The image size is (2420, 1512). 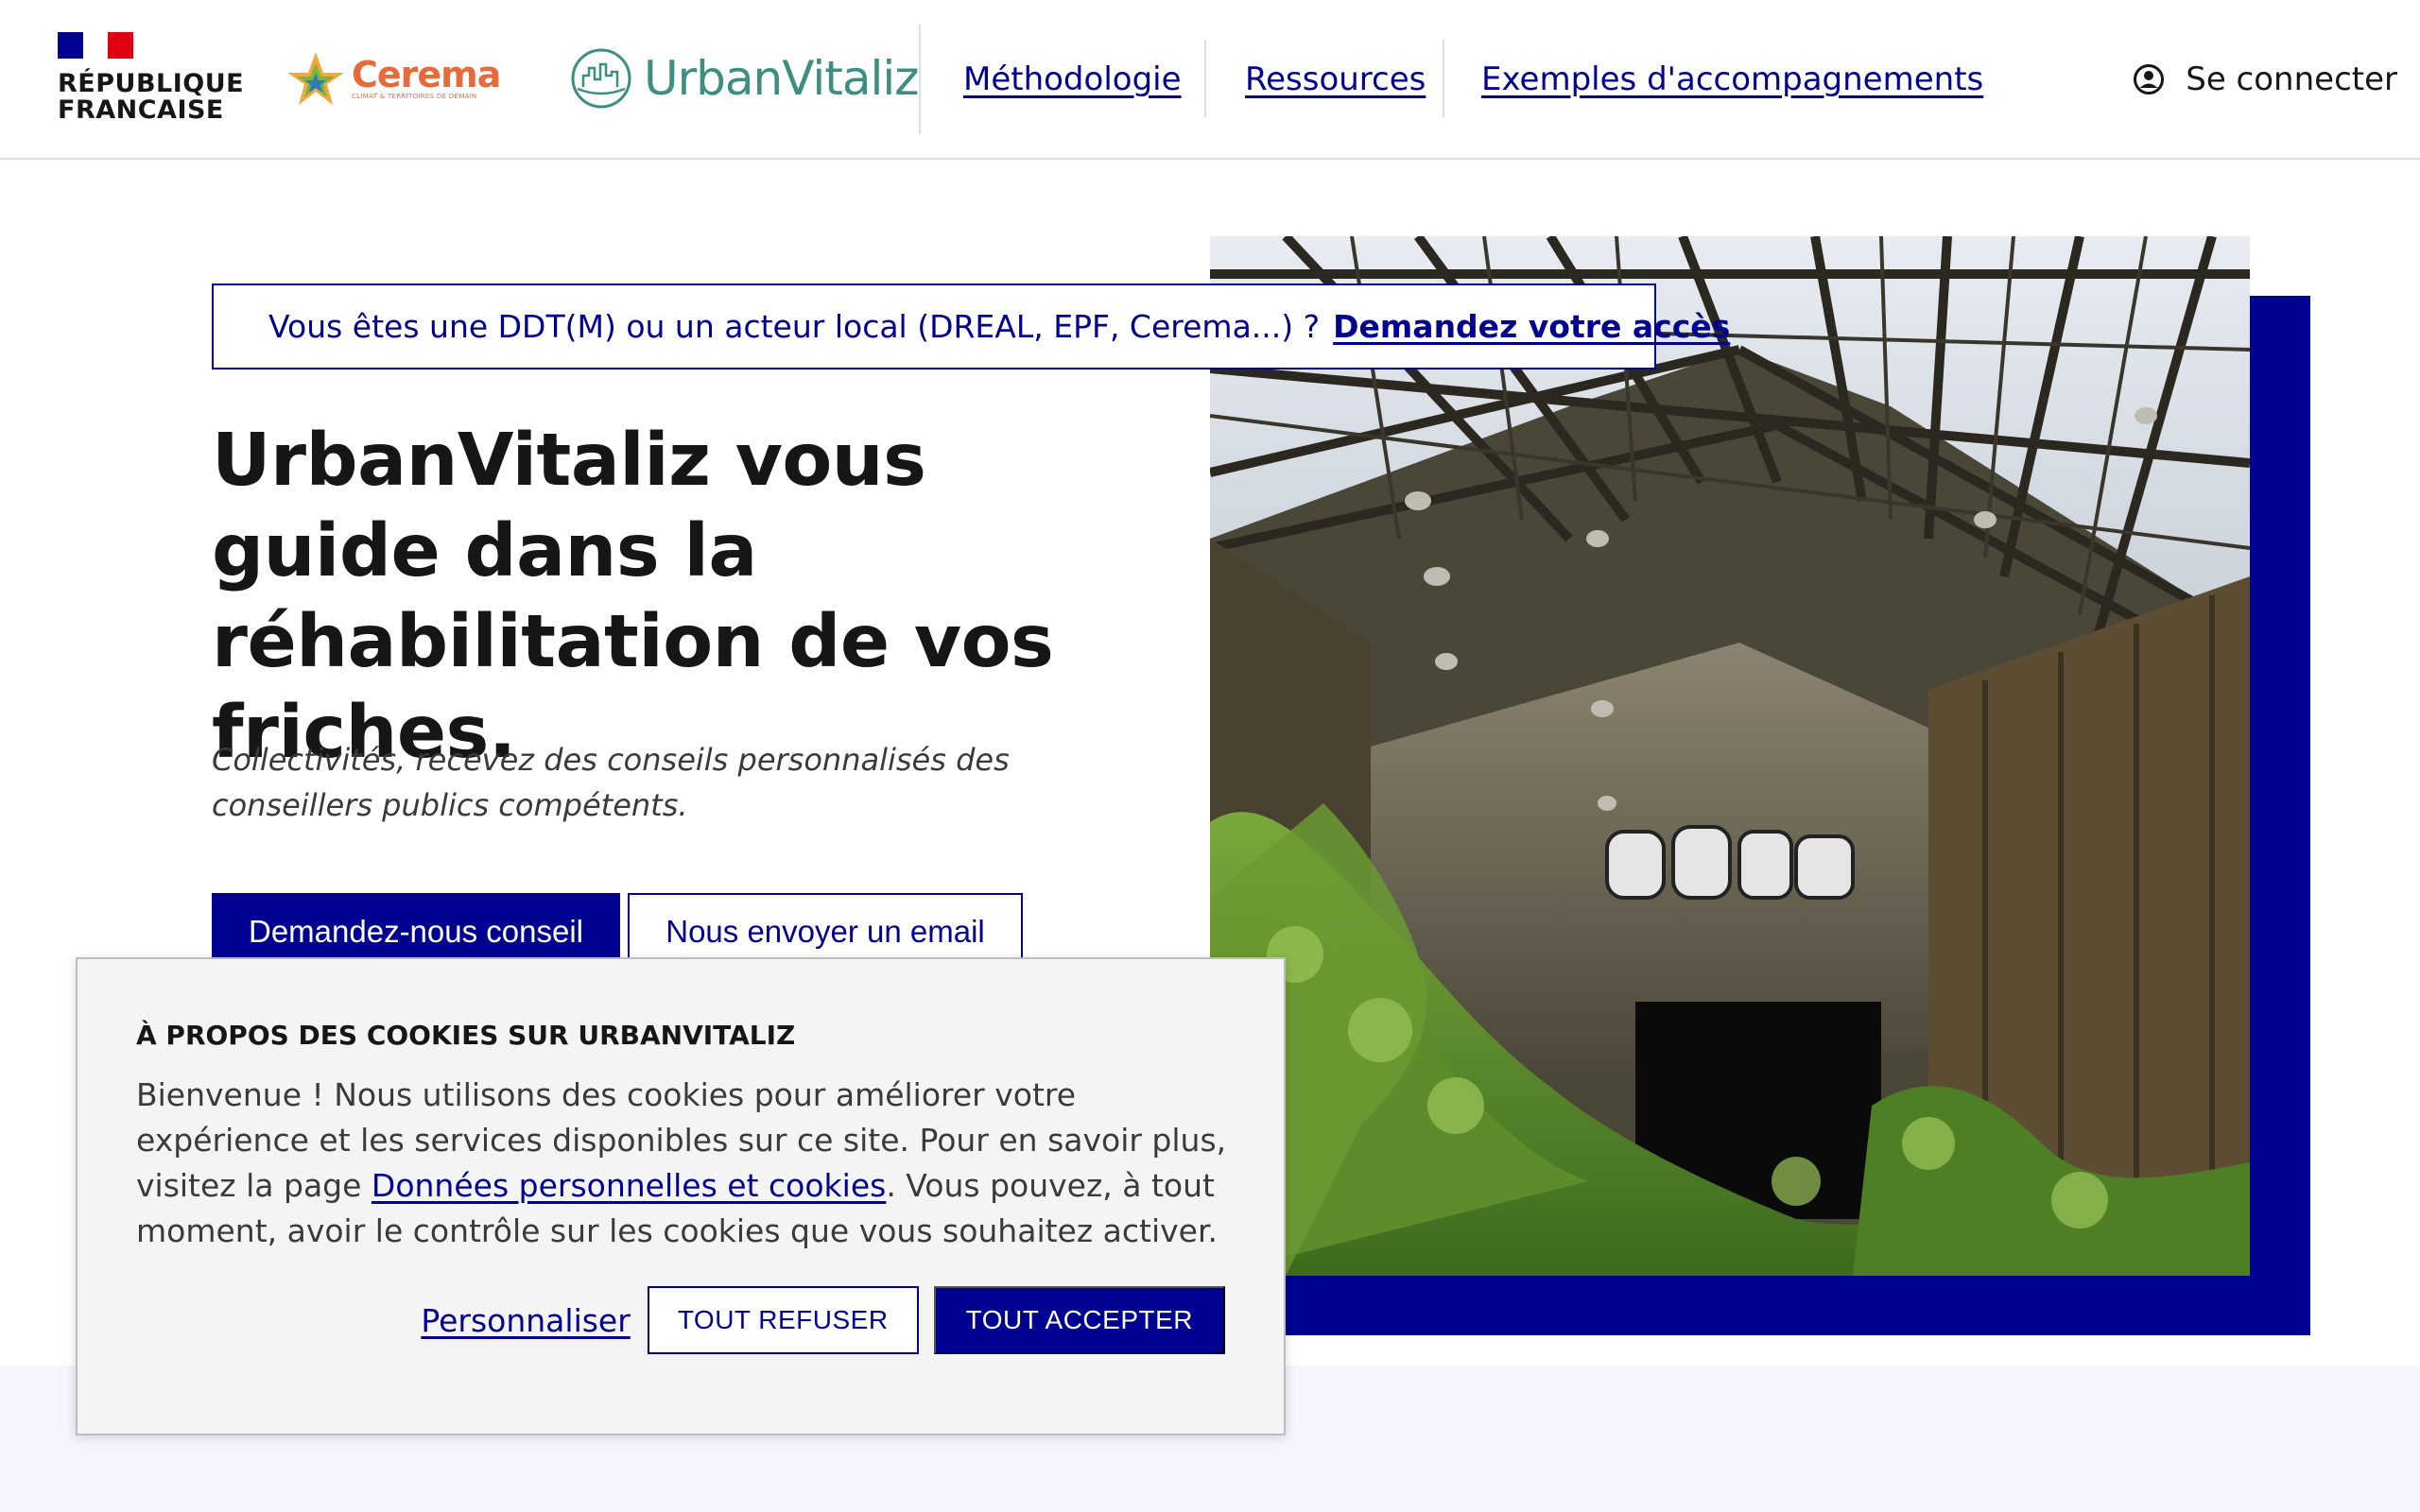 What do you see at coordinates (1072, 79) in the screenshot?
I see `nav-methodologie: Méthodologie` at bounding box center [1072, 79].